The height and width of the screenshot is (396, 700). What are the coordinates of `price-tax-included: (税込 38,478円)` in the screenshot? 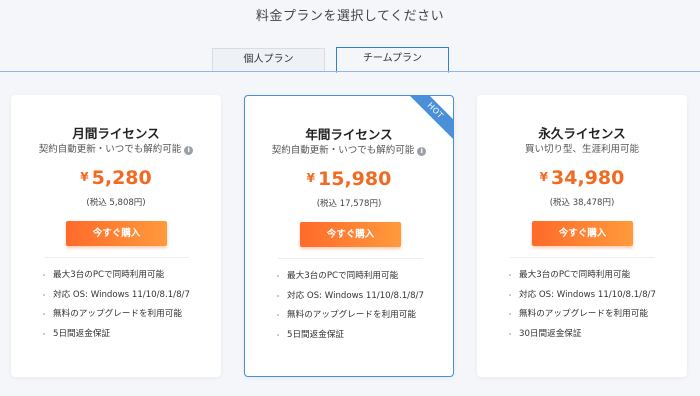 It's located at (582, 203).